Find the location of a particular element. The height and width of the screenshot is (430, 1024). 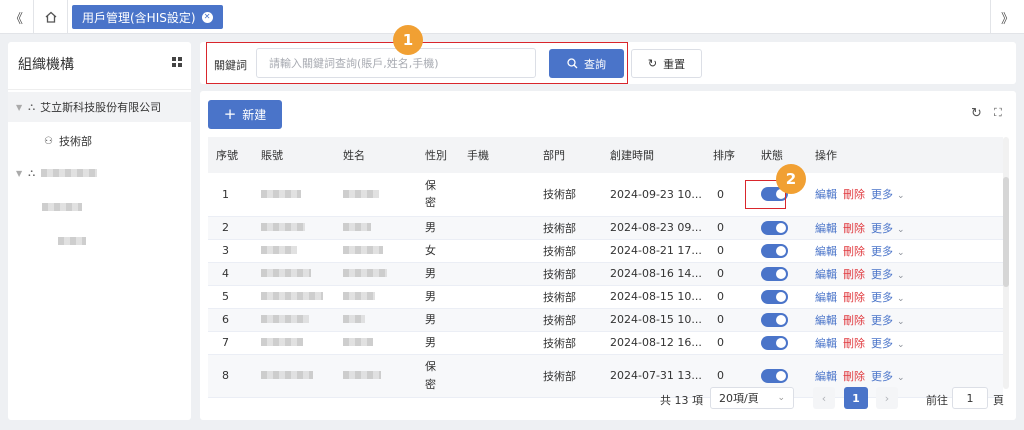

cell-dept: 技術部 is located at coordinates (568, 195).